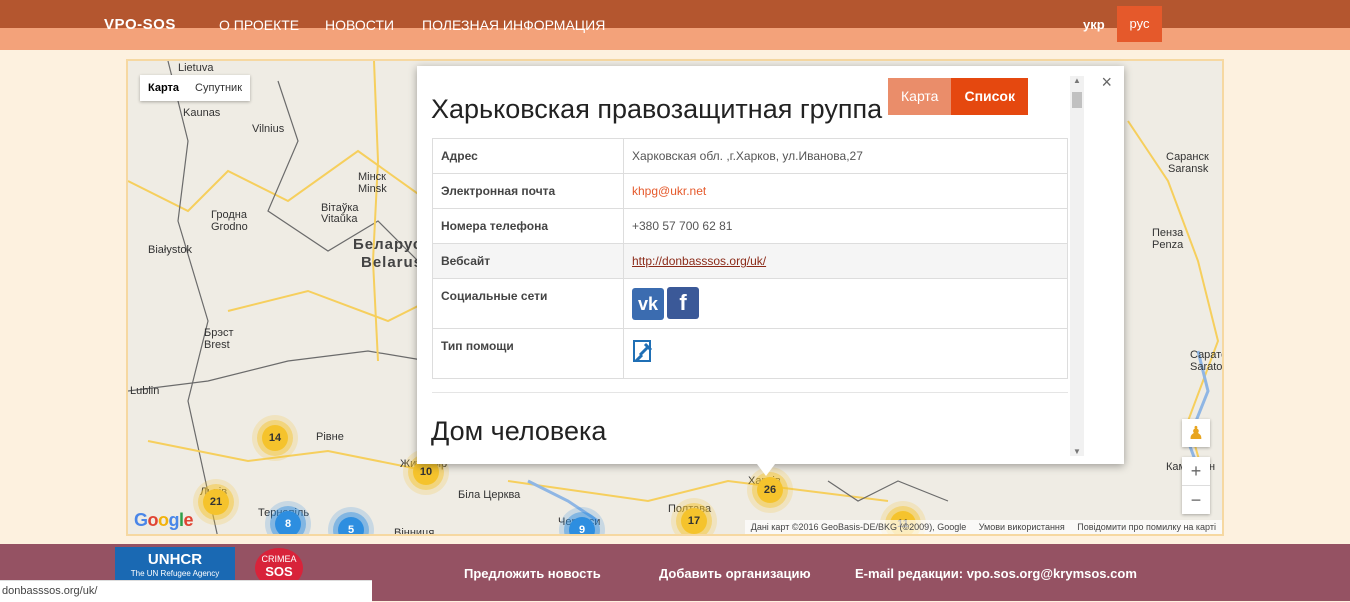 The width and height of the screenshot is (1350, 602). What do you see at coordinates (489, 495) in the screenshot?
I see `map-label: Біла Церква` at bounding box center [489, 495].